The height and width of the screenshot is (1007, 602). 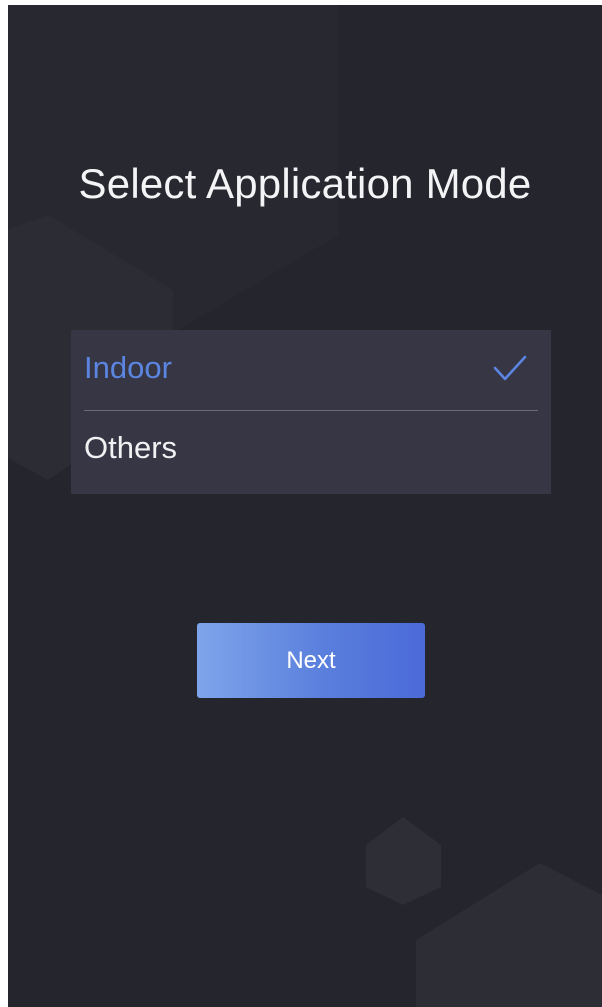 I want to click on mode-option-others: Others, so click(x=311, y=451).